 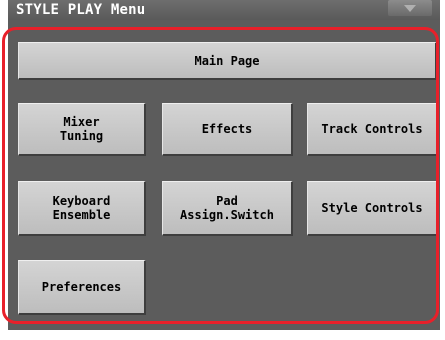 I want to click on page-title: STYLE PLAY Menu, so click(x=81, y=10).